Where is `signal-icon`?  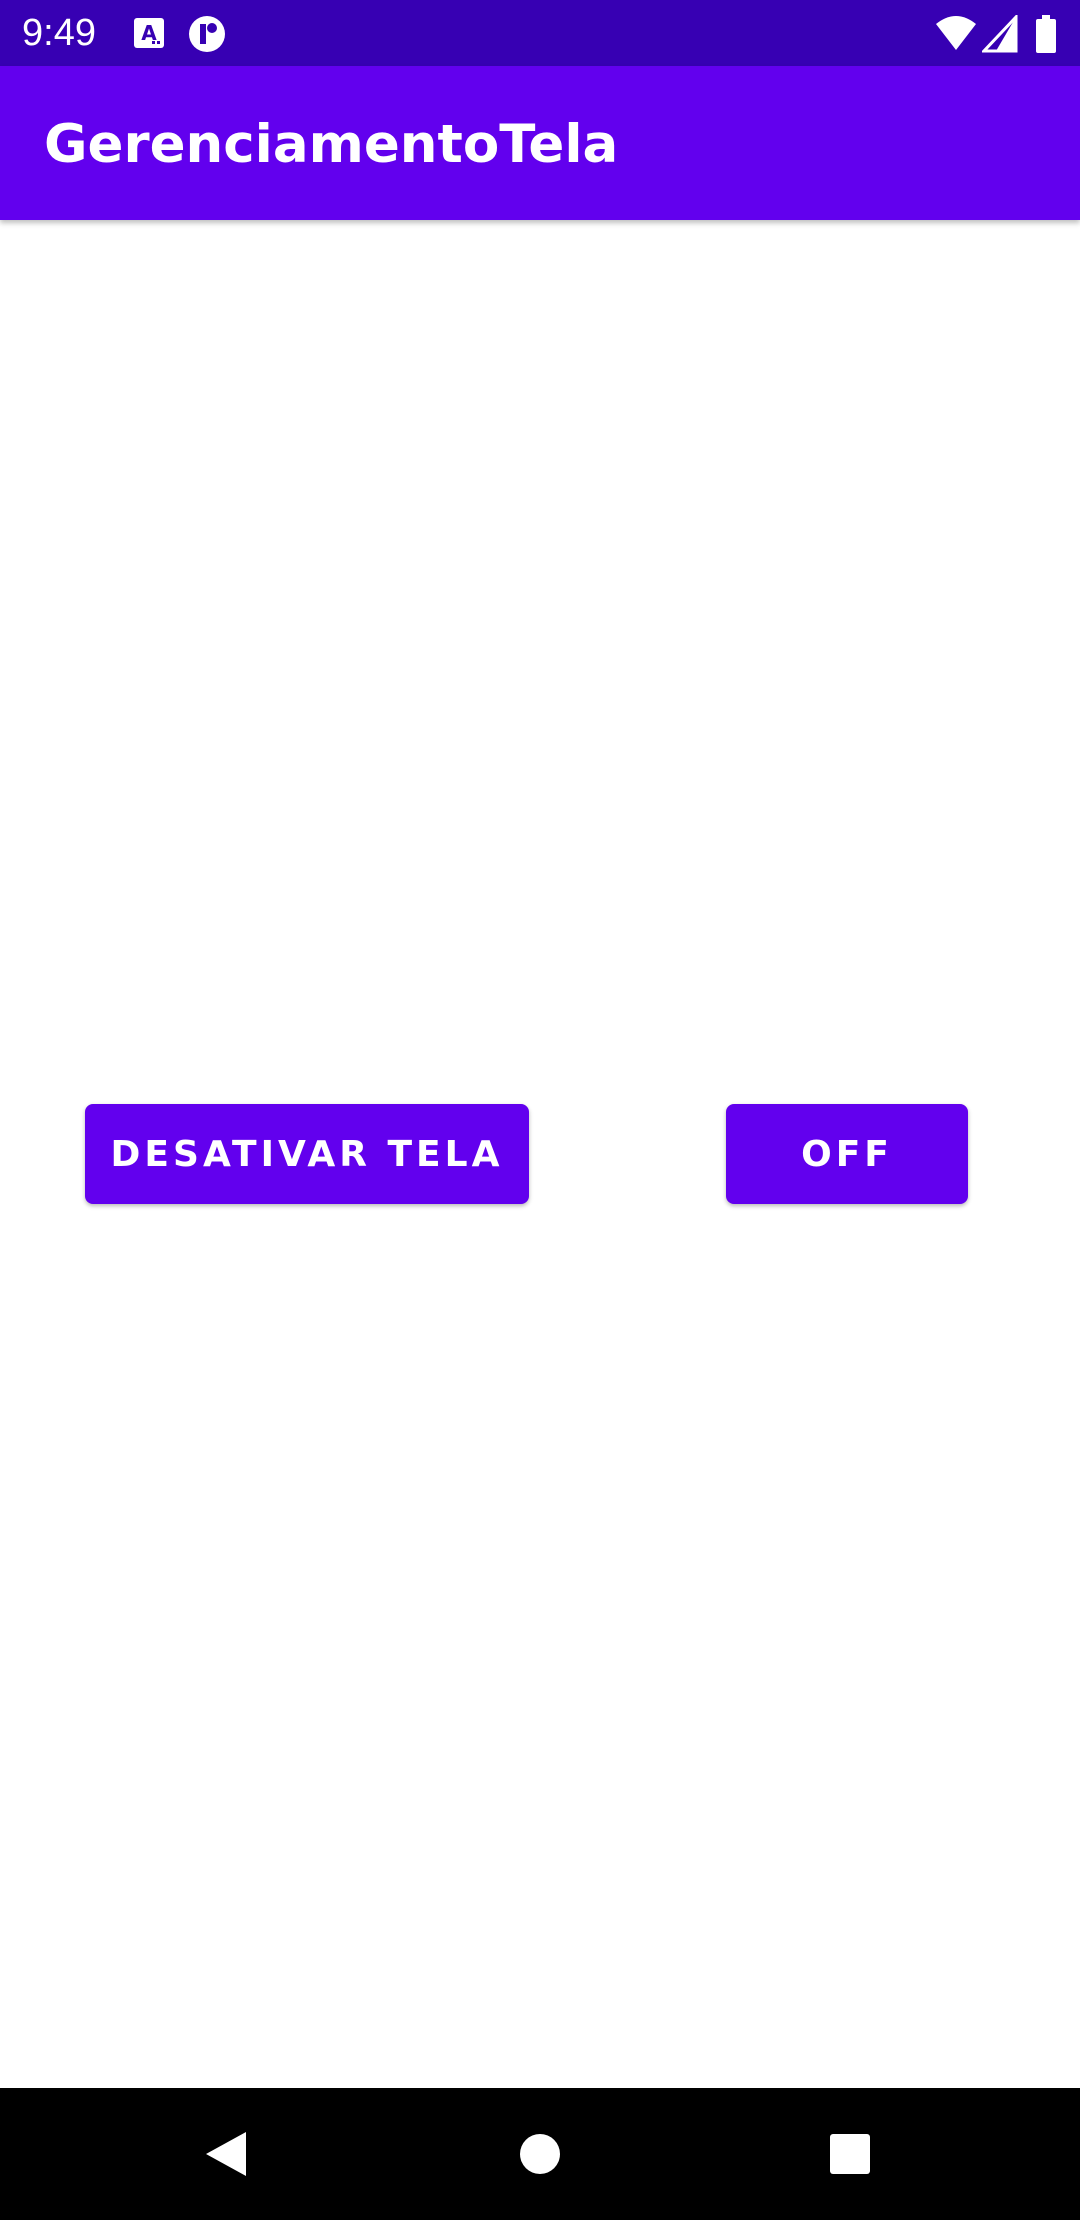 signal-icon is located at coordinates (1000, 34).